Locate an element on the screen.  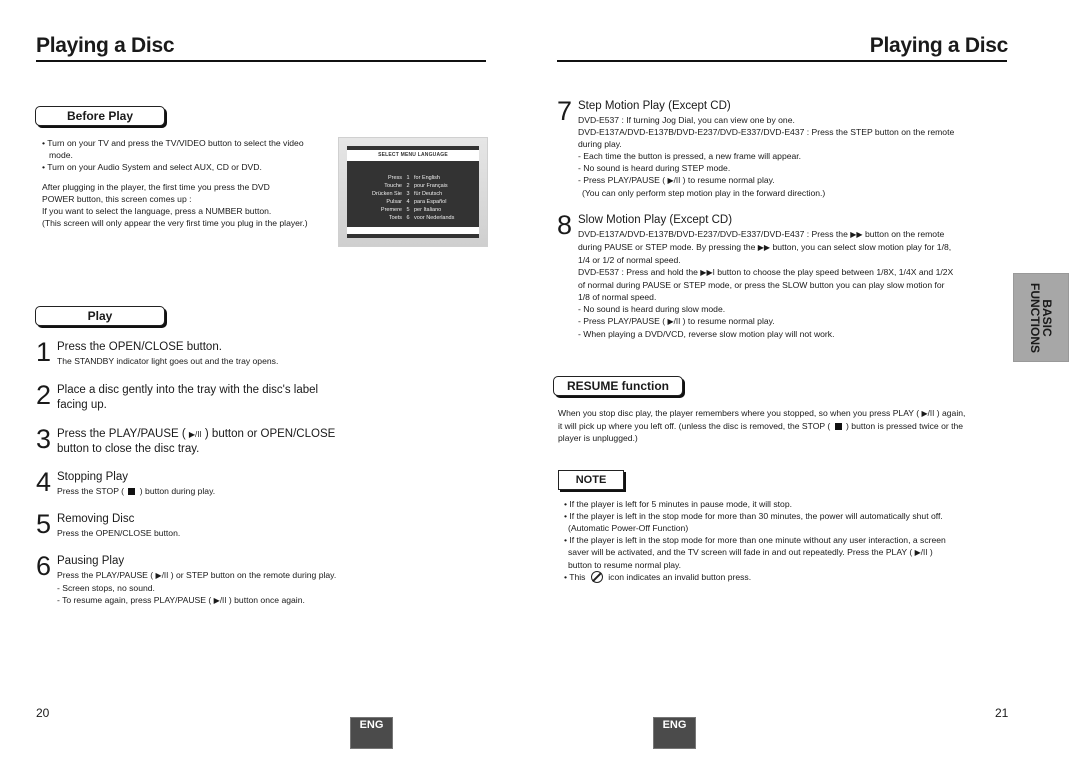
lang-row: Pulsar 4 para Español is located at coordinates (416, 202).